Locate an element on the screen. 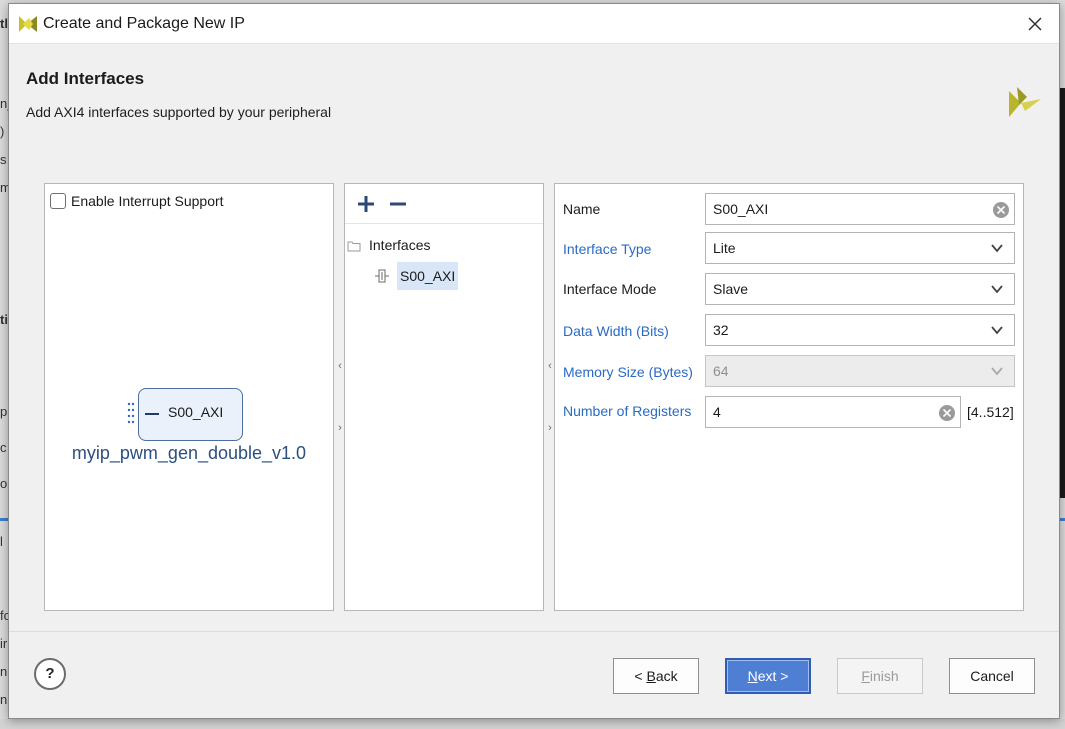 The image size is (1065, 729). ip-name: myip_pwm_gen_double_v1.0 is located at coordinates (189, 453).